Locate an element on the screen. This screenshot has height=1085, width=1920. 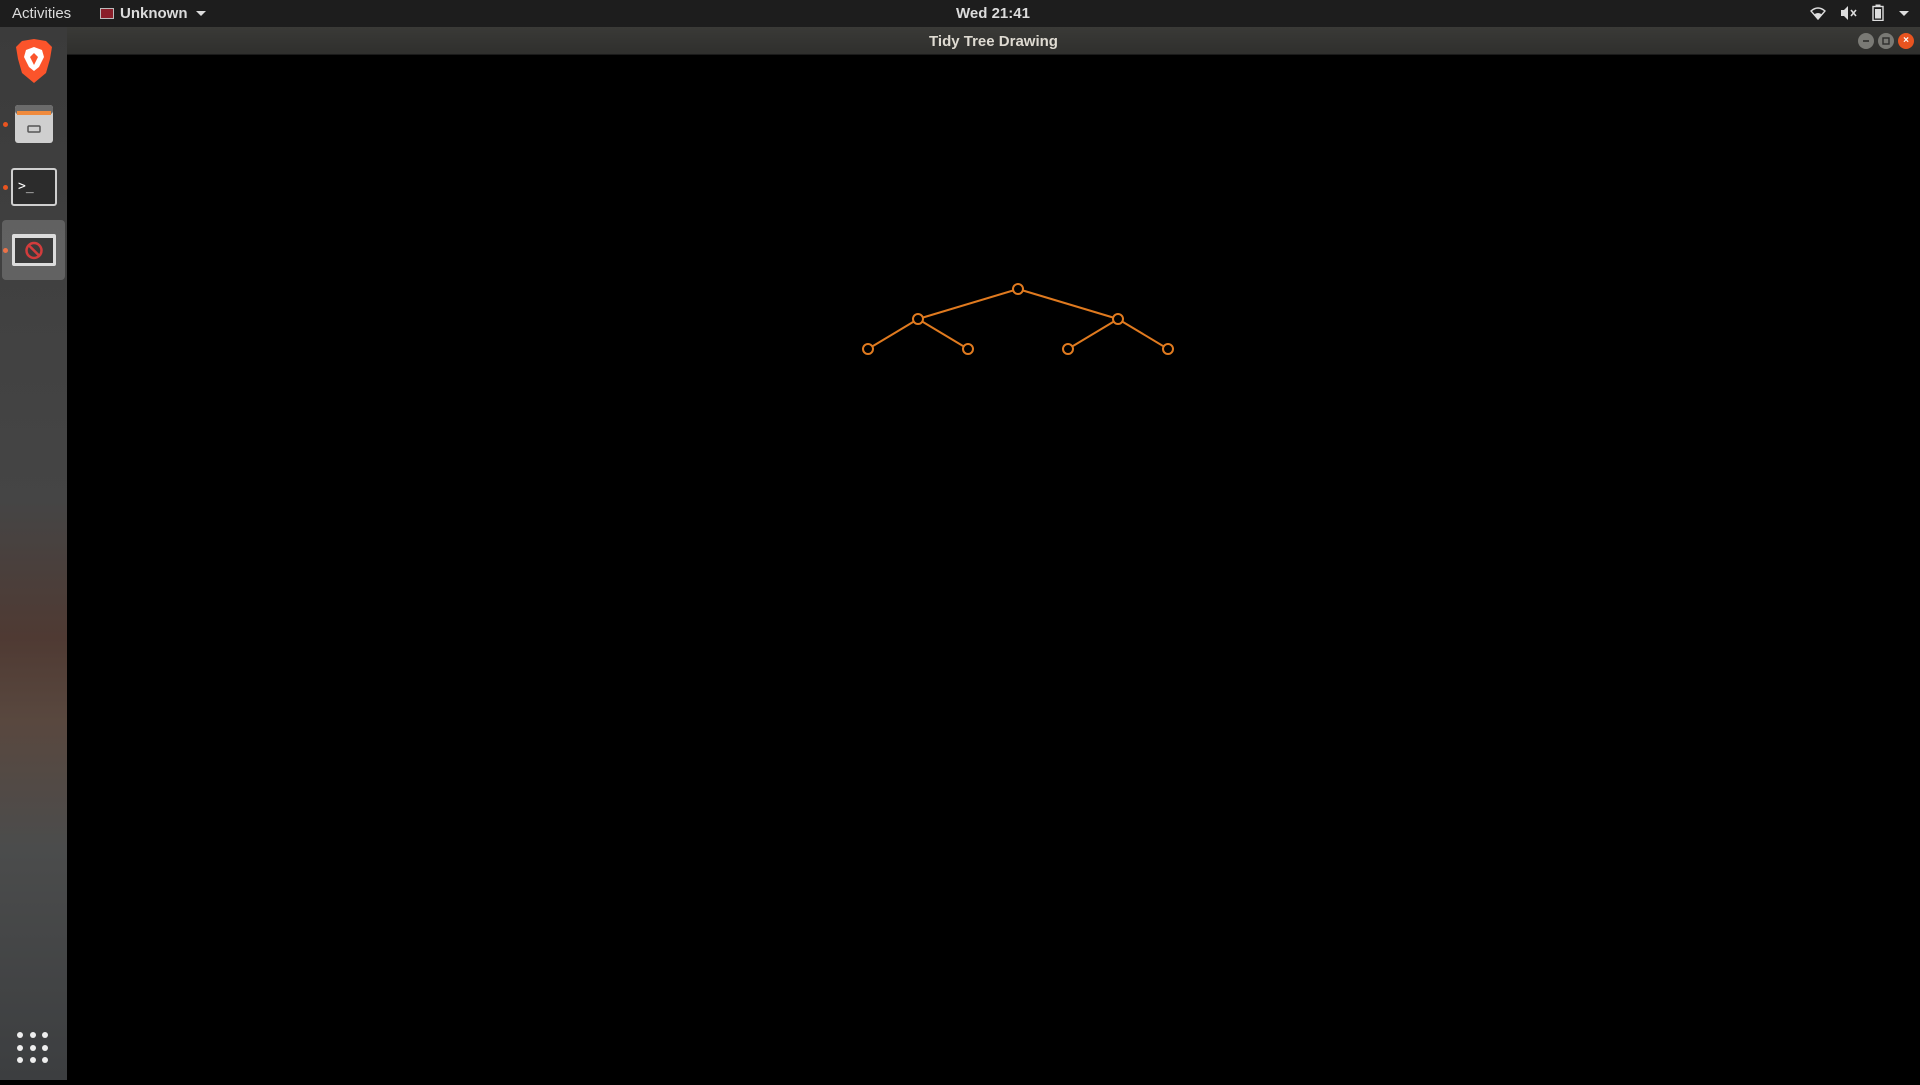
maximize-icon is located at coordinates (1886, 41).